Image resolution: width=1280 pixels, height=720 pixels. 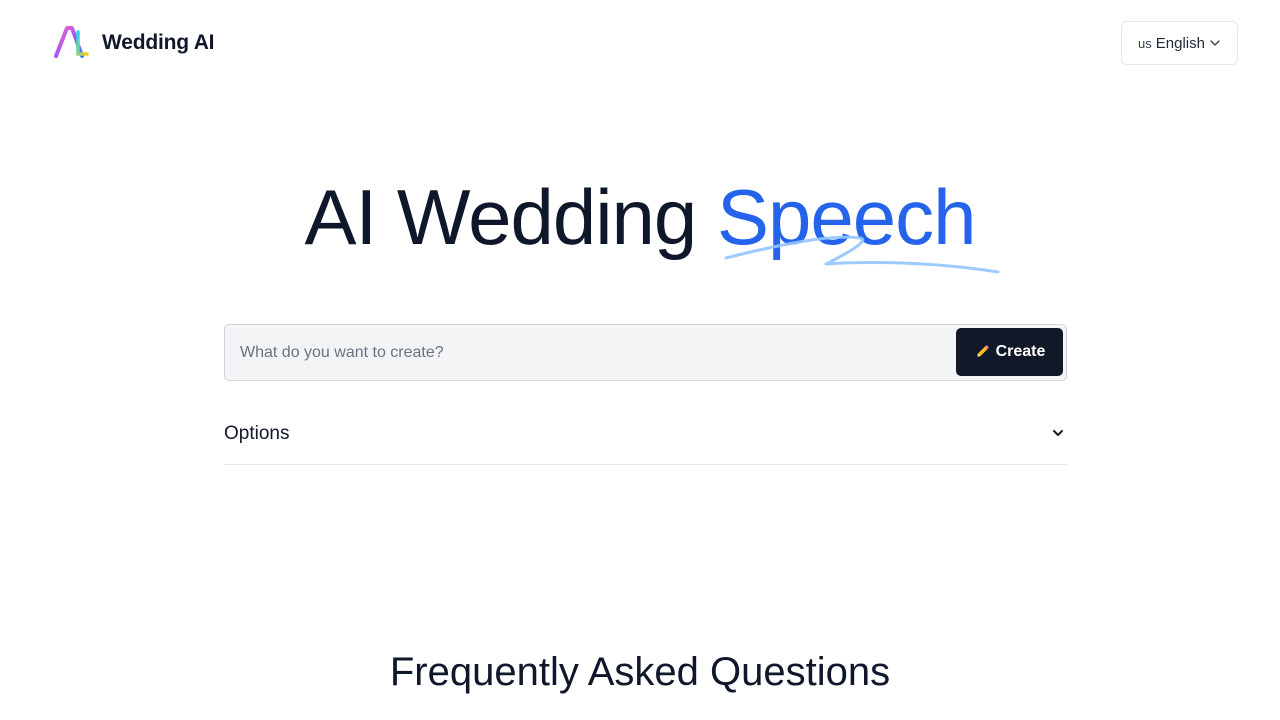 What do you see at coordinates (158, 42) in the screenshot?
I see `brand-name: Wedding AI` at bounding box center [158, 42].